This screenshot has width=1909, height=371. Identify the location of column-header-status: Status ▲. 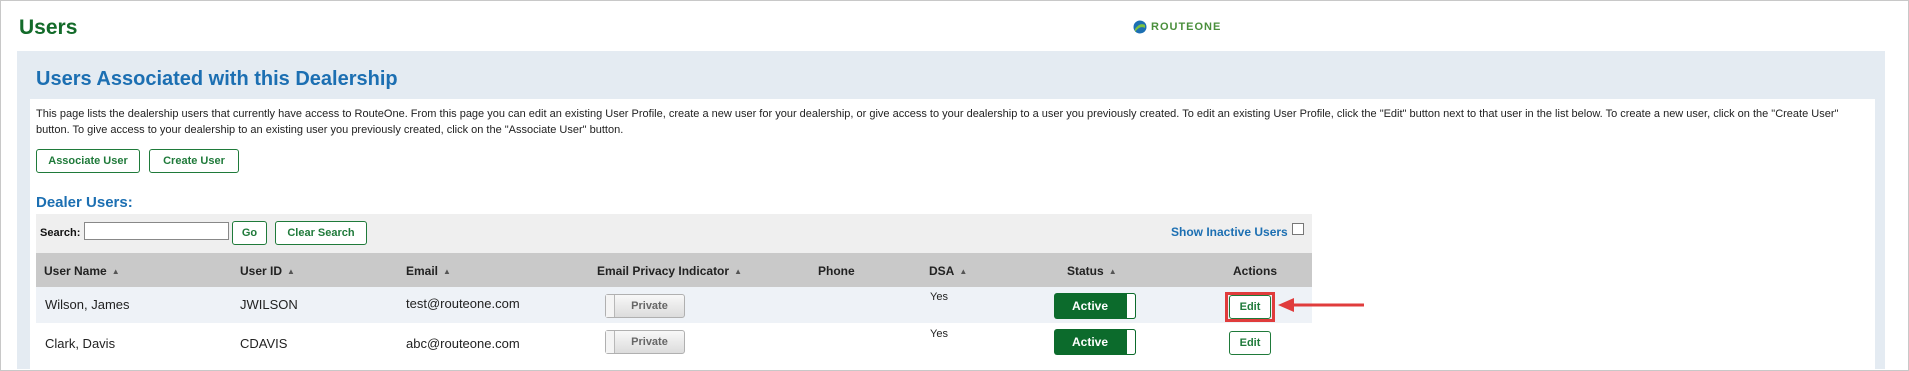
(1092, 271).